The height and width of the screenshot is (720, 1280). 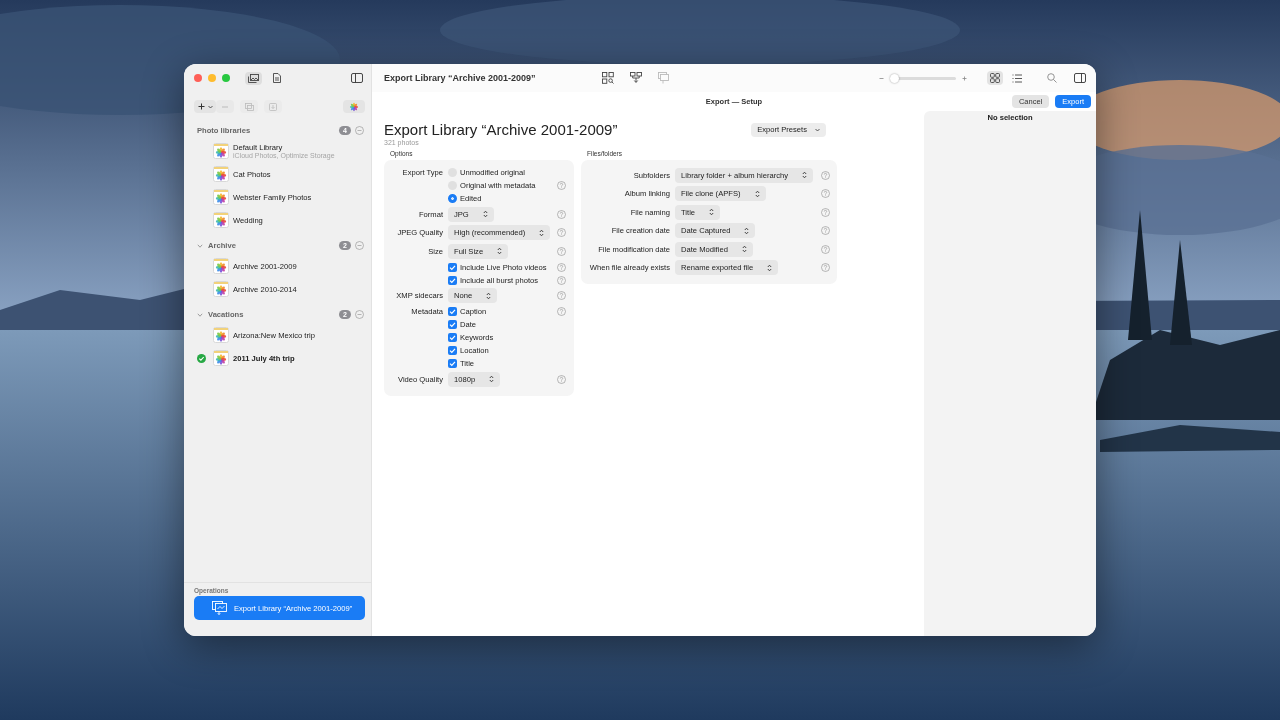 What do you see at coordinates (894, 78) in the screenshot?
I see `zoom-slider-thumb` at bounding box center [894, 78].